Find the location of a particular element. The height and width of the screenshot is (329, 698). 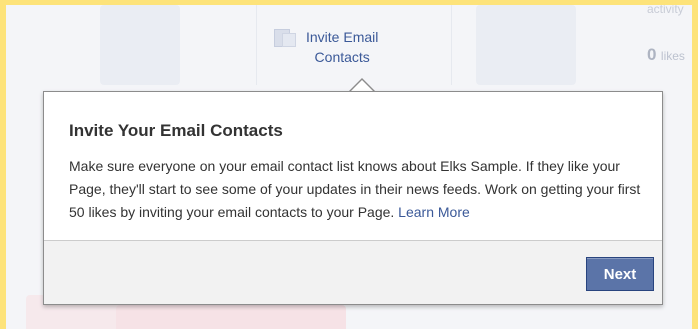

popup-pointer-fill is located at coordinates (362, 85).